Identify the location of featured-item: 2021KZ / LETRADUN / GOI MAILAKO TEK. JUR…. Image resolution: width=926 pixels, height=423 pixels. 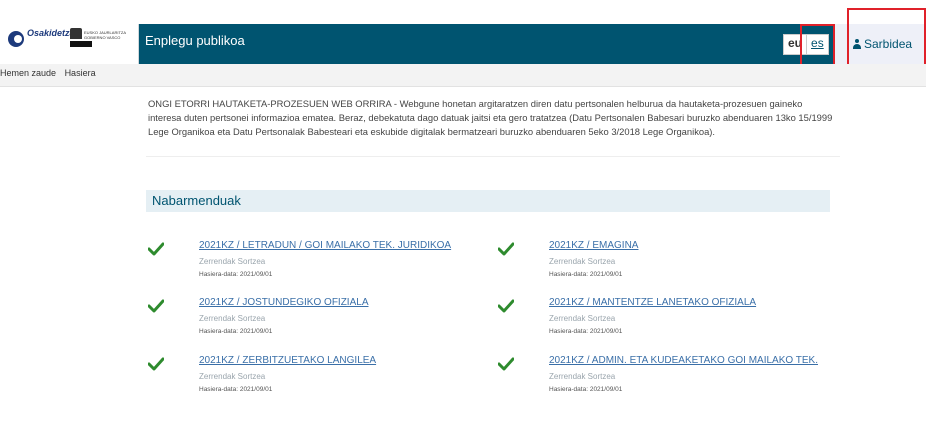
(308, 265).